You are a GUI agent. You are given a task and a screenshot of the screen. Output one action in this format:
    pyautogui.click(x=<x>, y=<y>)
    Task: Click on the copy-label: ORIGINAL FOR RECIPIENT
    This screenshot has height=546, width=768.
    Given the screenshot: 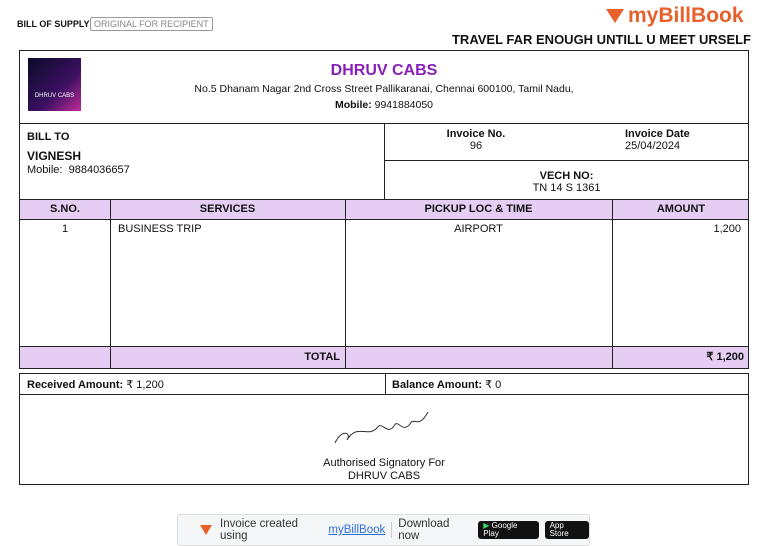 What is the action you would take?
    pyautogui.click(x=151, y=24)
    